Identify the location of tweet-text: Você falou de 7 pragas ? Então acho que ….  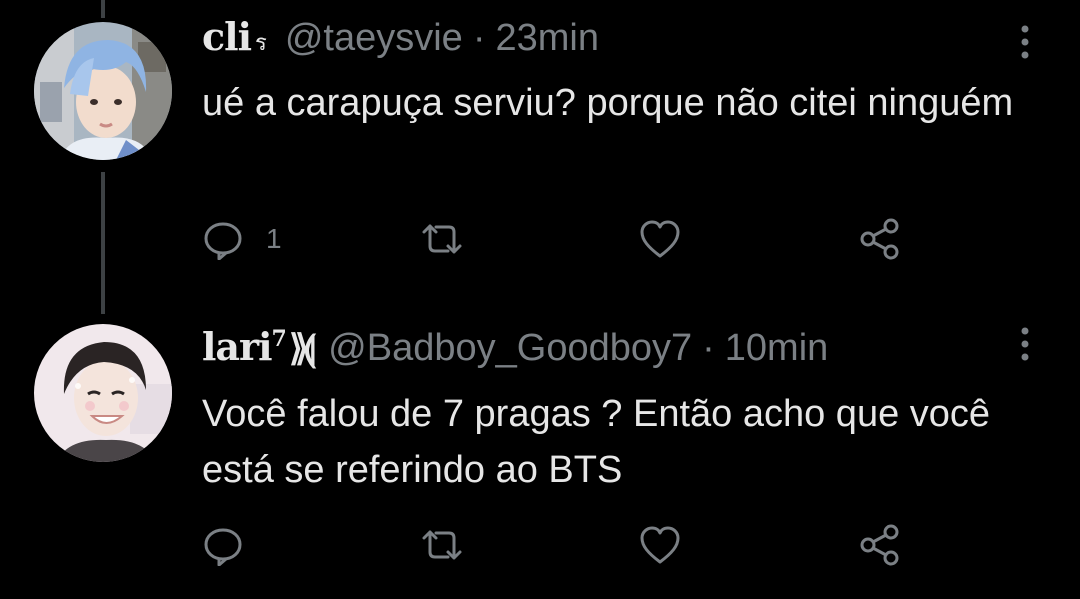
(596, 442).